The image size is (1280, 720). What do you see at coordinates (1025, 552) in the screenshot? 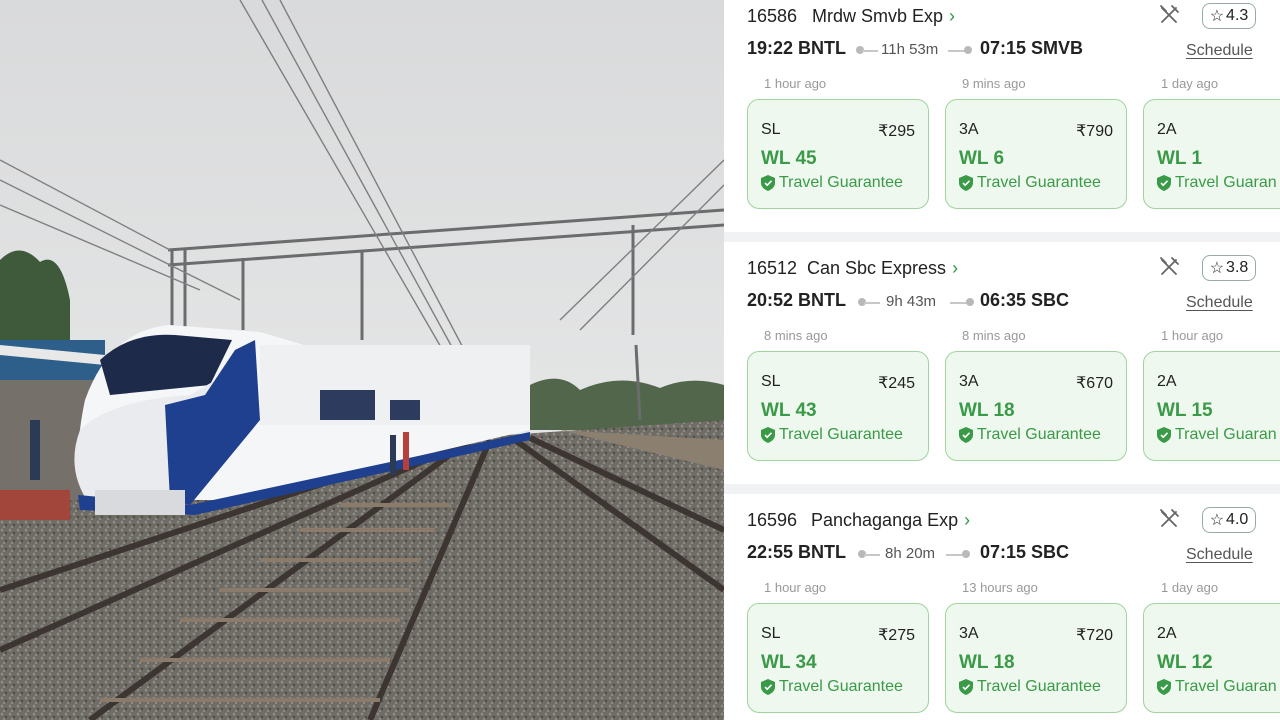
I see `arrival-time: 07:15 SBC` at bounding box center [1025, 552].